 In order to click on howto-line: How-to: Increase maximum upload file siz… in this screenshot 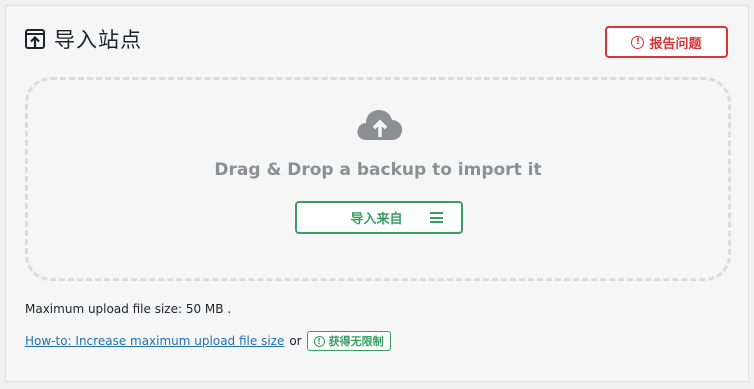, I will do `click(208, 341)`.